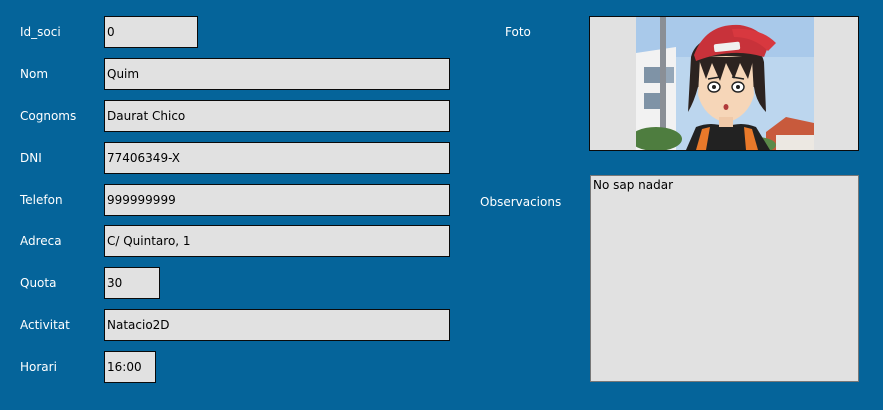  What do you see at coordinates (277, 116) in the screenshot?
I see `cognoms-field` at bounding box center [277, 116].